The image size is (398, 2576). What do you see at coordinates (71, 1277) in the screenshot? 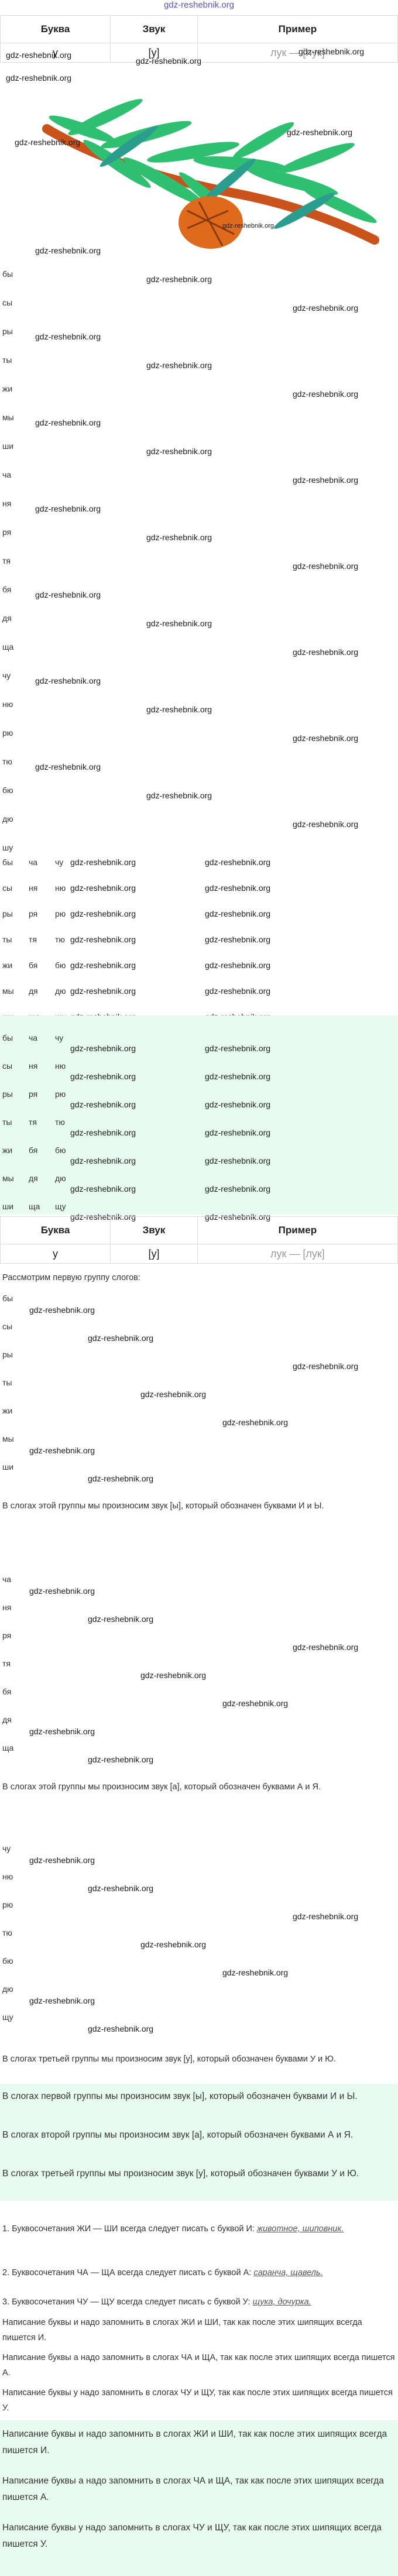
I see `intro-text: Рассмотрим первую группу слогов:` at bounding box center [71, 1277].